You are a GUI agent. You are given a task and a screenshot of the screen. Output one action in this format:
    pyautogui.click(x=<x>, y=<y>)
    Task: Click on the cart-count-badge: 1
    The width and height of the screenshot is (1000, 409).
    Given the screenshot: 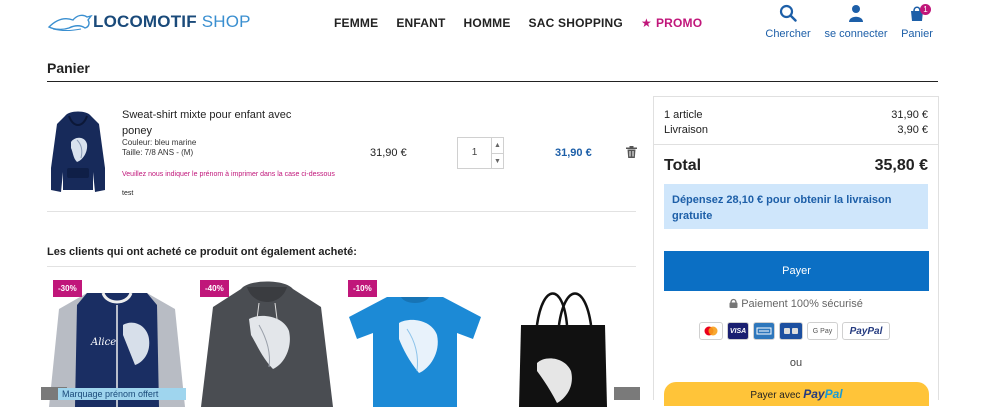 What is the action you would take?
    pyautogui.click(x=925, y=9)
    